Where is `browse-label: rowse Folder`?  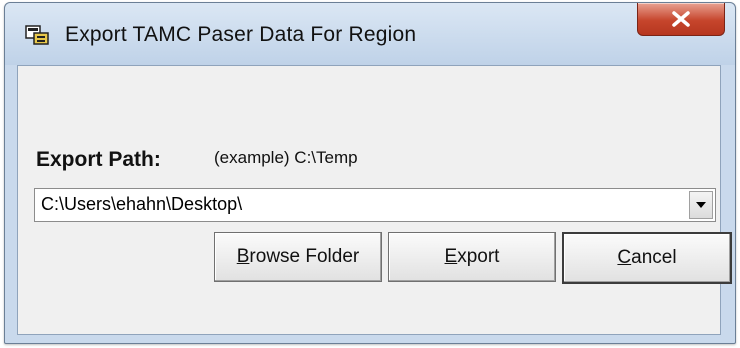
browse-label: rowse Folder is located at coordinates (304, 256).